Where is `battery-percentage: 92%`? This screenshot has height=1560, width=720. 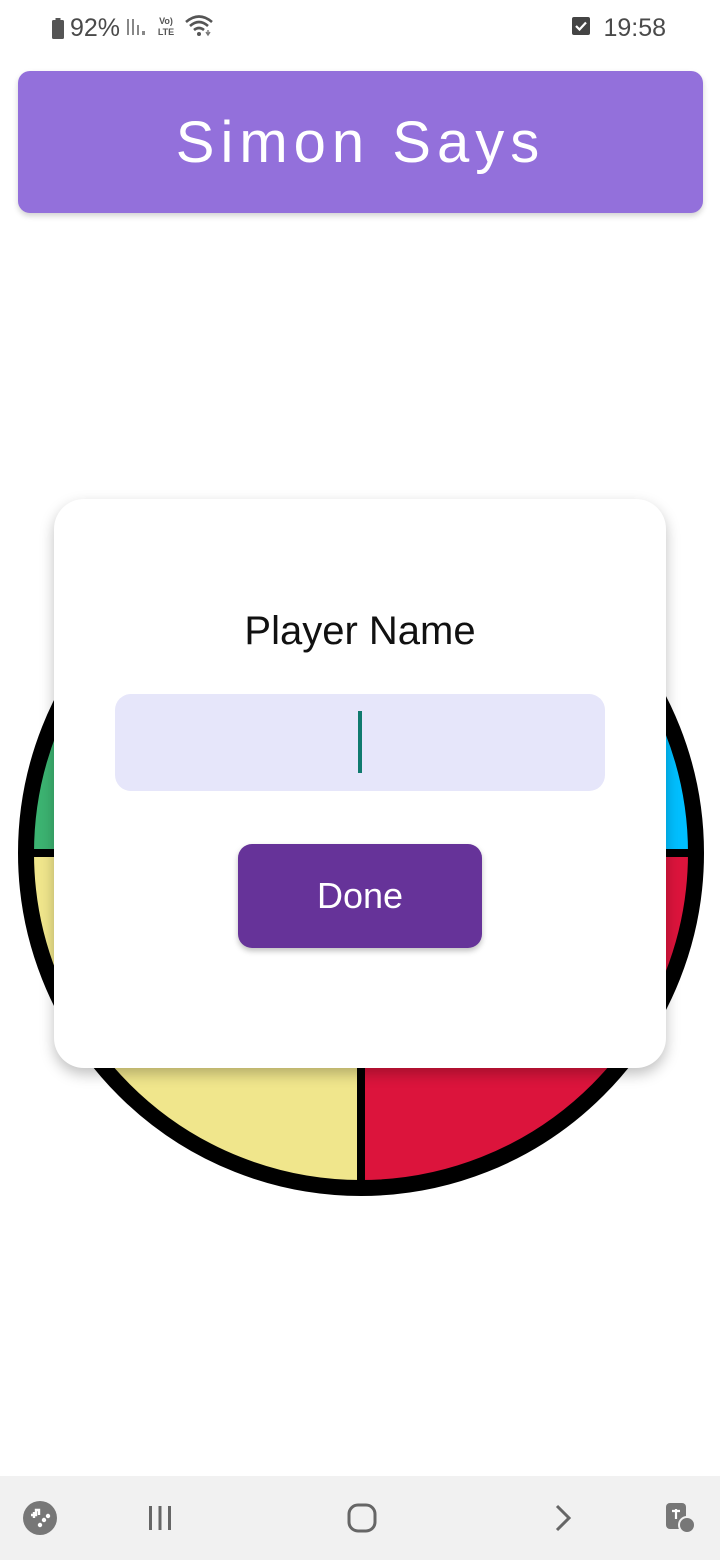 battery-percentage: 92% is located at coordinates (95, 28).